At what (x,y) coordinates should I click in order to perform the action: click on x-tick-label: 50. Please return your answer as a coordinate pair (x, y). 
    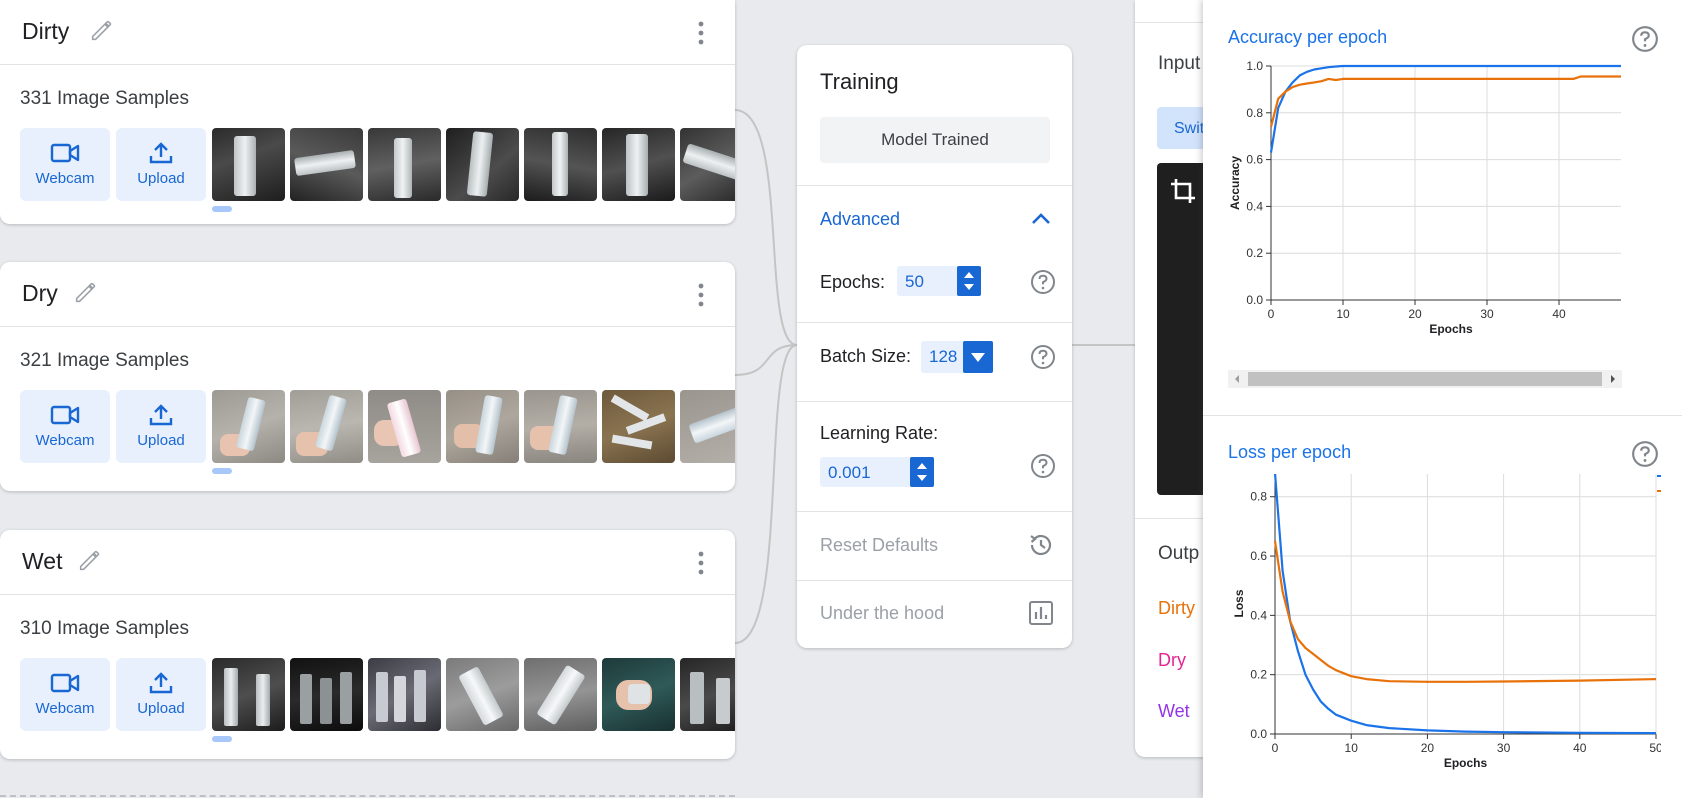
    Looking at the image, I should click on (1655, 748).